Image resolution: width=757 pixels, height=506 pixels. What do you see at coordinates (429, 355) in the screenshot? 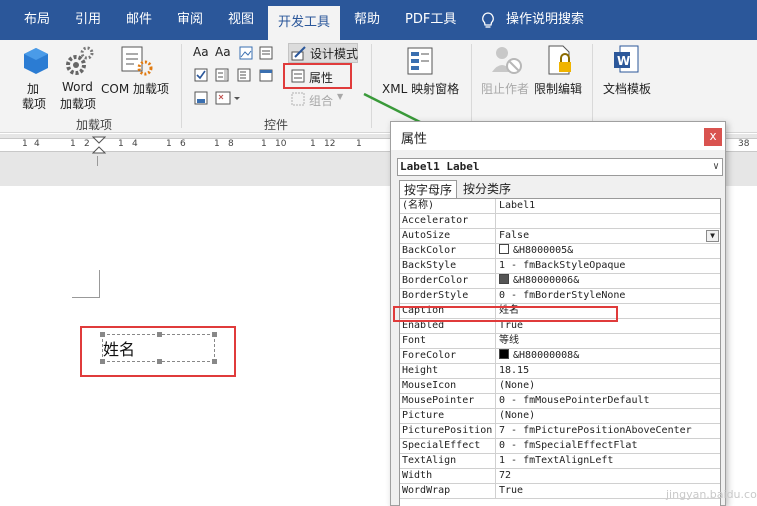
I see `property-name: ForeColor` at bounding box center [429, 355].